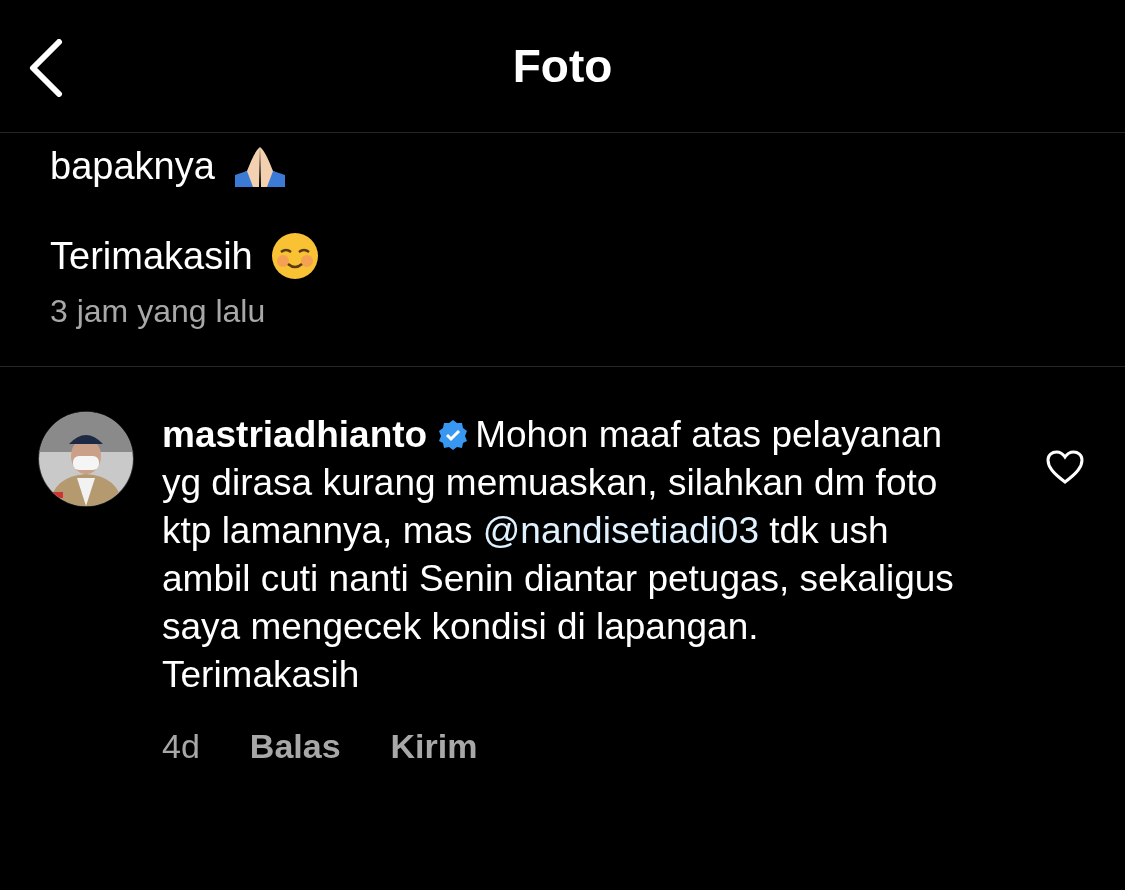  I want to click on comment-age: 4d, so click(181, 746).